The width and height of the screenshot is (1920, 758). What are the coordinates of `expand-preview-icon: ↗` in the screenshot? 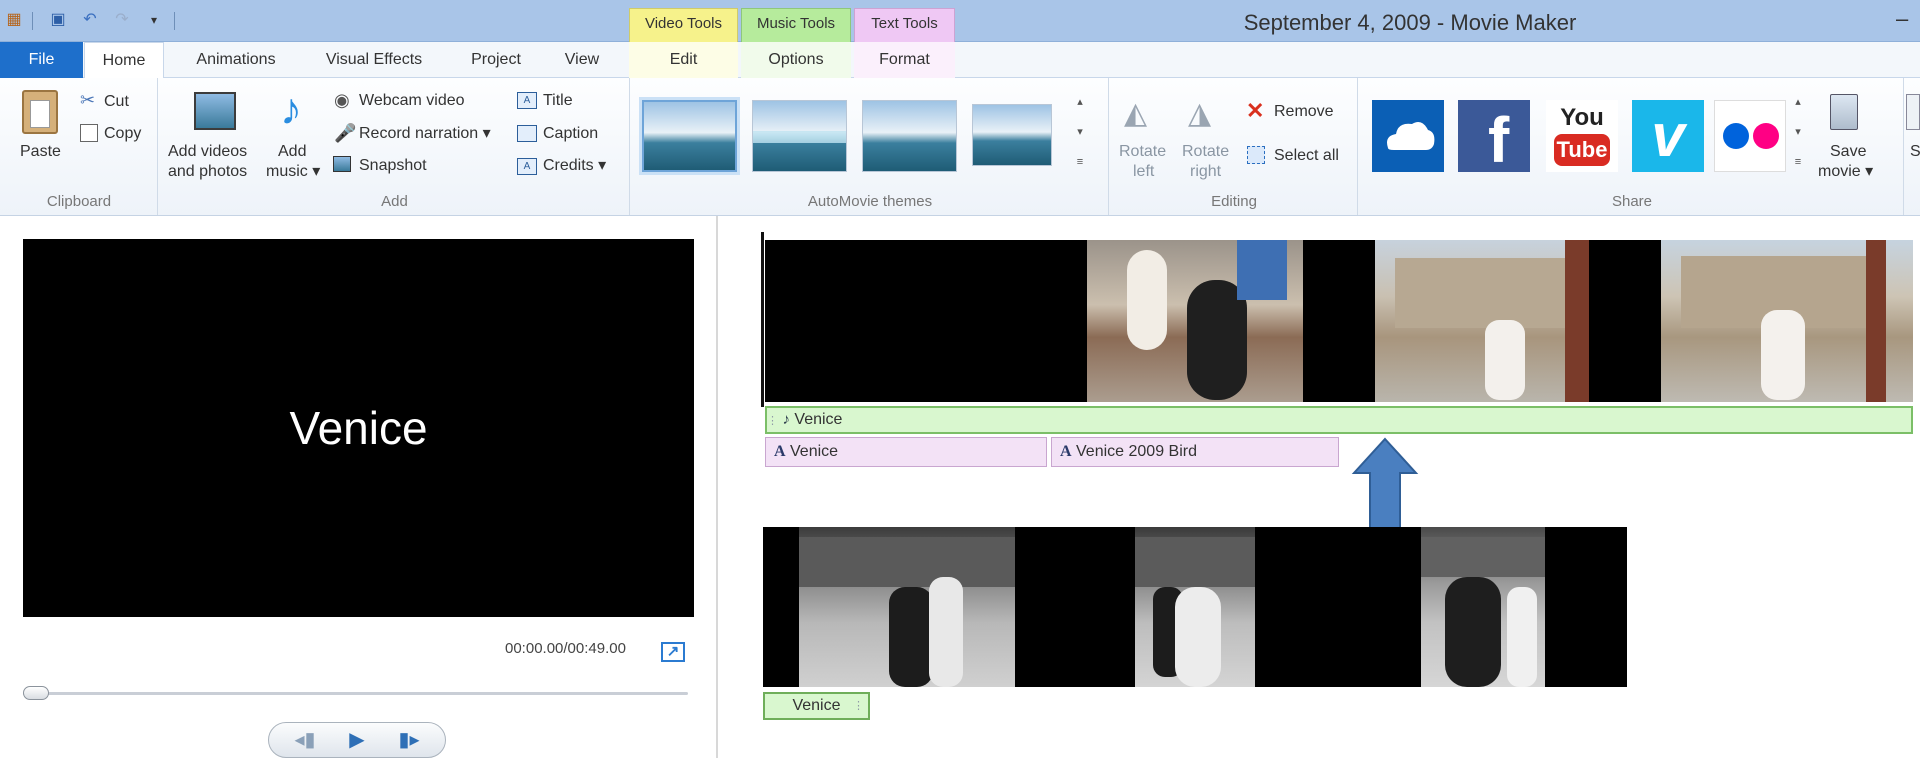 It's located at (673, 652).